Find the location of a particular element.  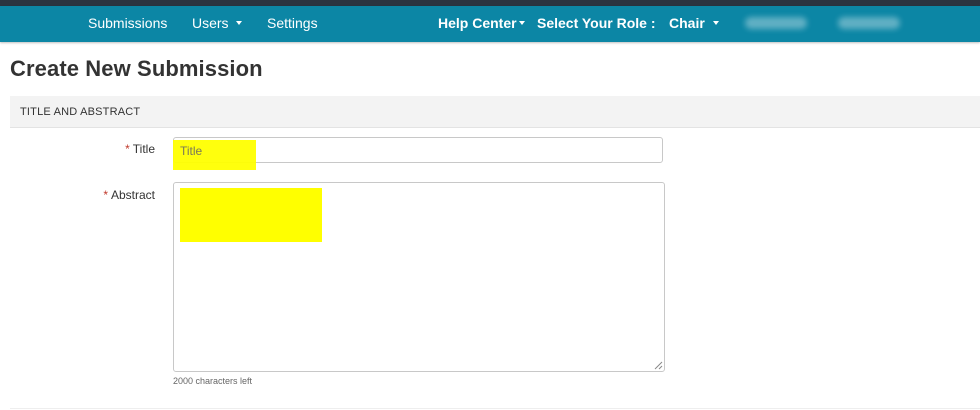

abstract-label: * Abstract is located at coordinates (82, 195).